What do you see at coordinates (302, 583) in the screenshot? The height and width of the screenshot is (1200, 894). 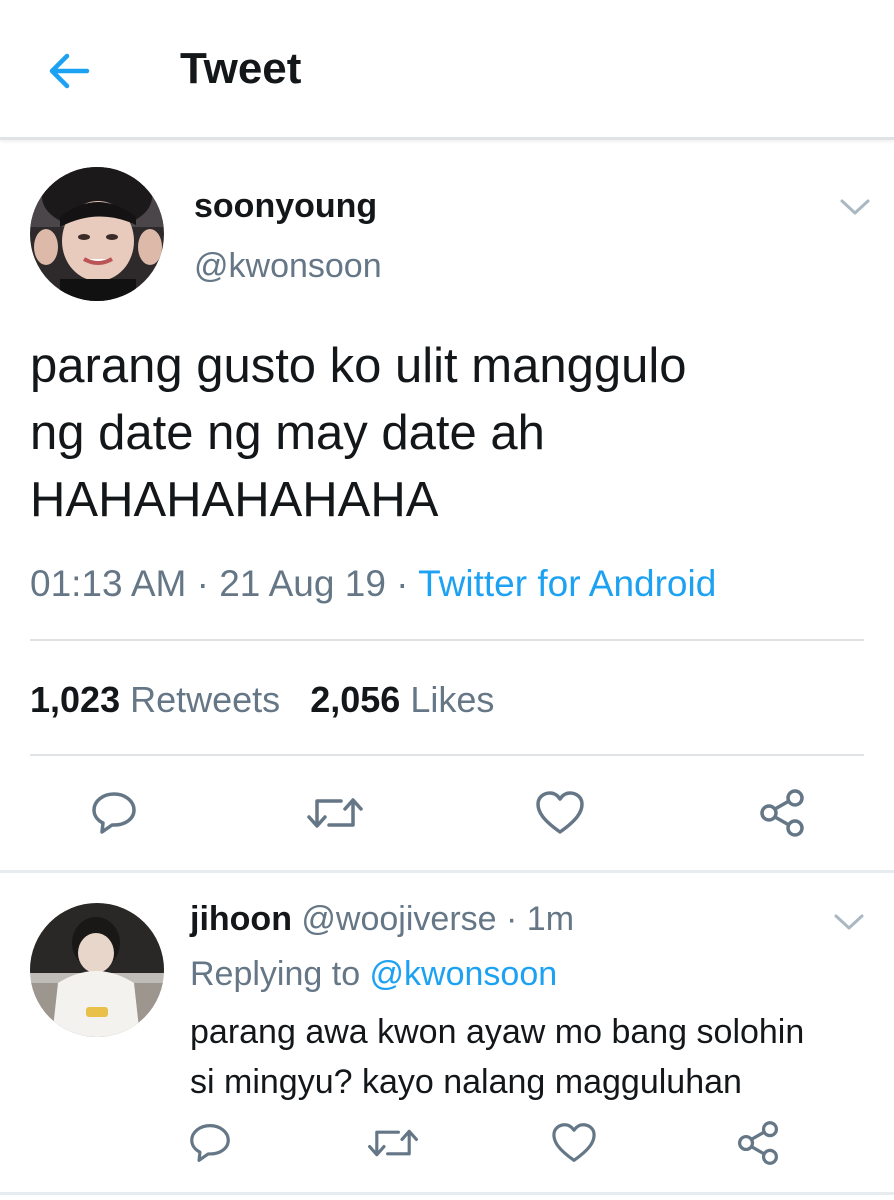 I see `tweet-date: 21 Aug 19` at bounding box center [302, 583].